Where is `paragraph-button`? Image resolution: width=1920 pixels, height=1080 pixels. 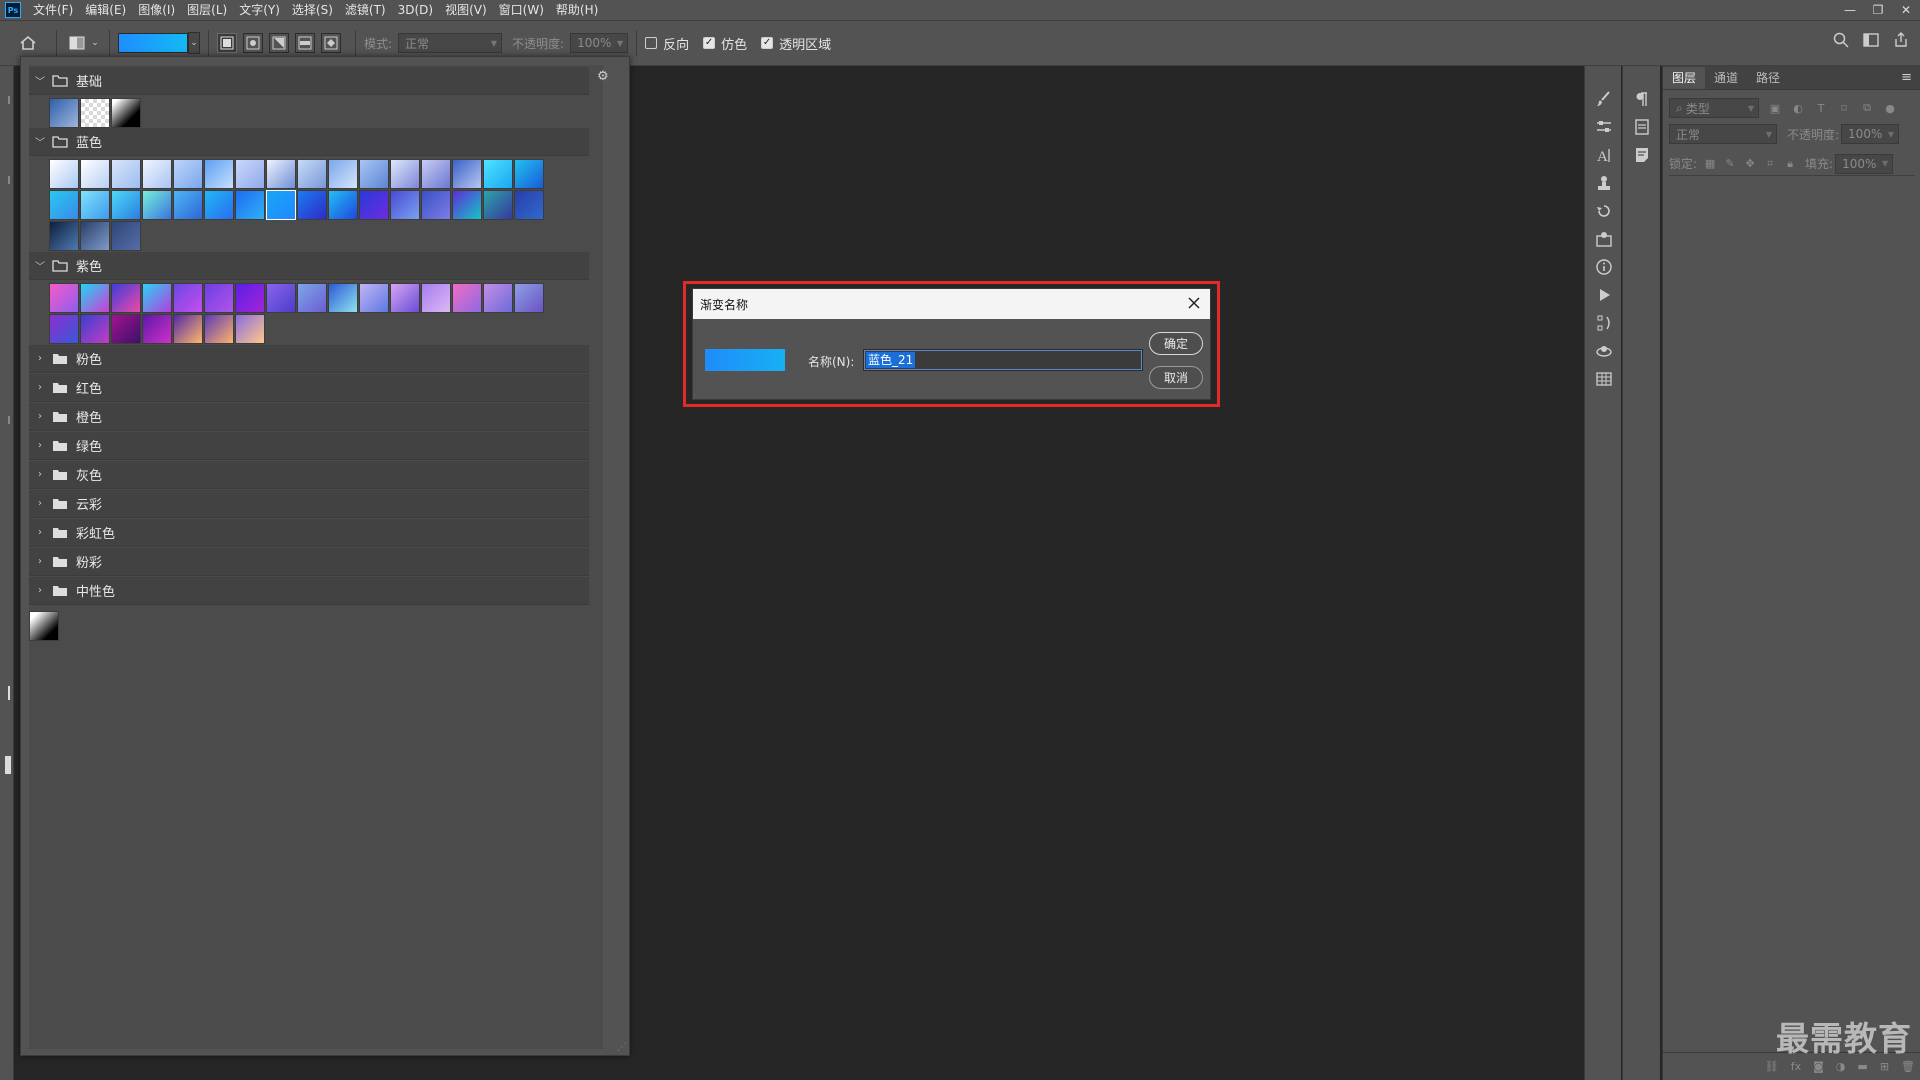 paragraph-button is located at coordinates (1641, 99).